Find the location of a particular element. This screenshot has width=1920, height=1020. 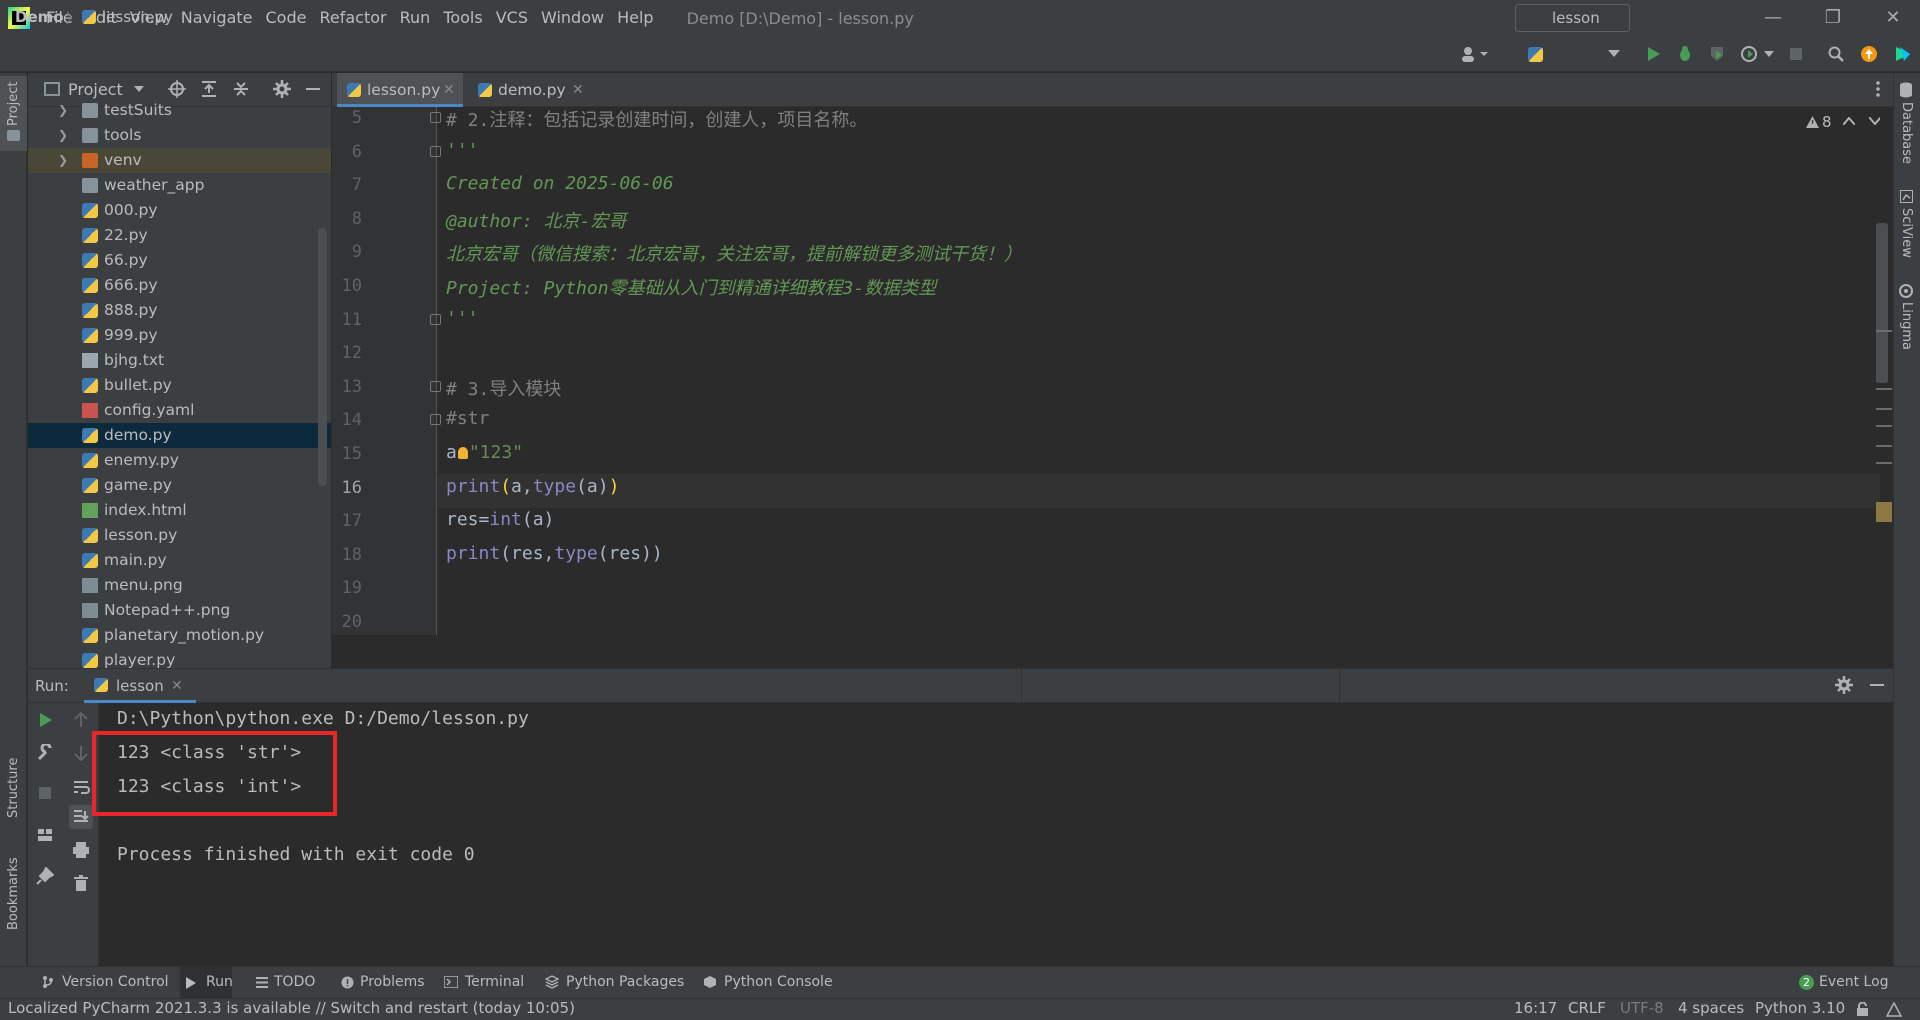

tree-item: enemy.py is located at coordinates (179, 460).